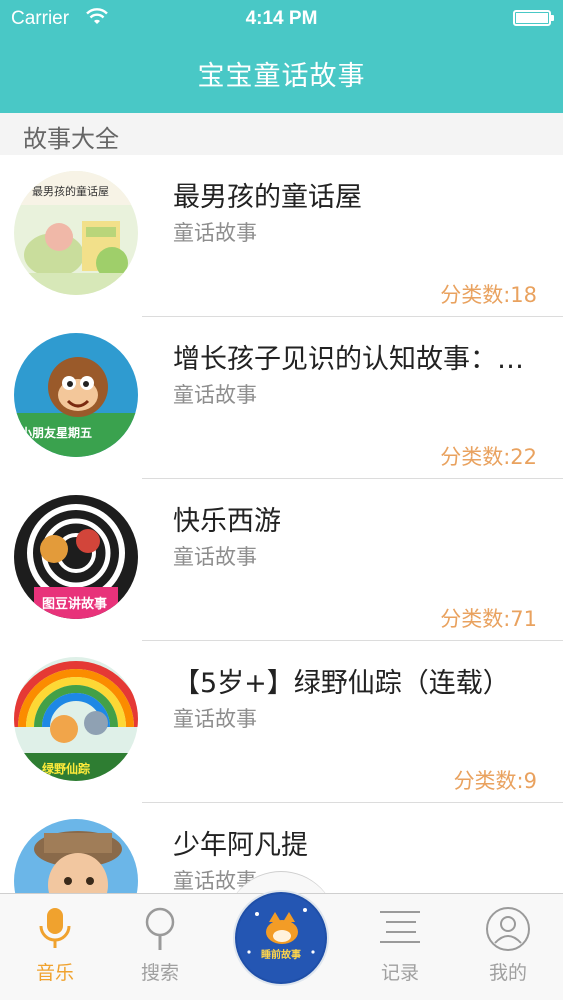  Describe the element at coordinates (66, 768) in the screenshot. I see `svg-text: 绿野仙踪` at that location.